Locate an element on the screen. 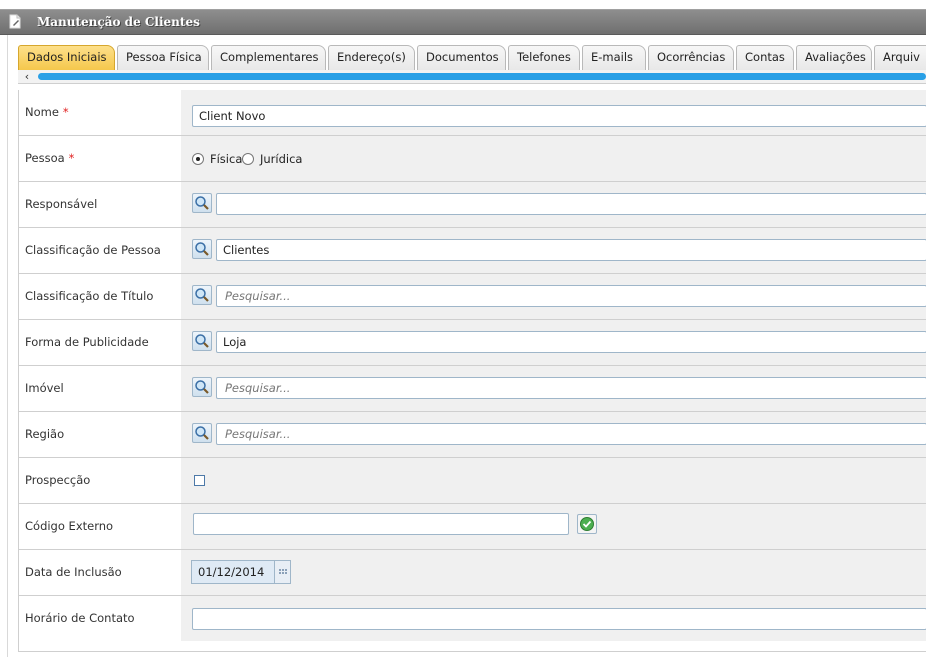 This screenshot has height=657, width=926. data-inclusao-value: 01/12/2014 is located at coordinates (231, 572).